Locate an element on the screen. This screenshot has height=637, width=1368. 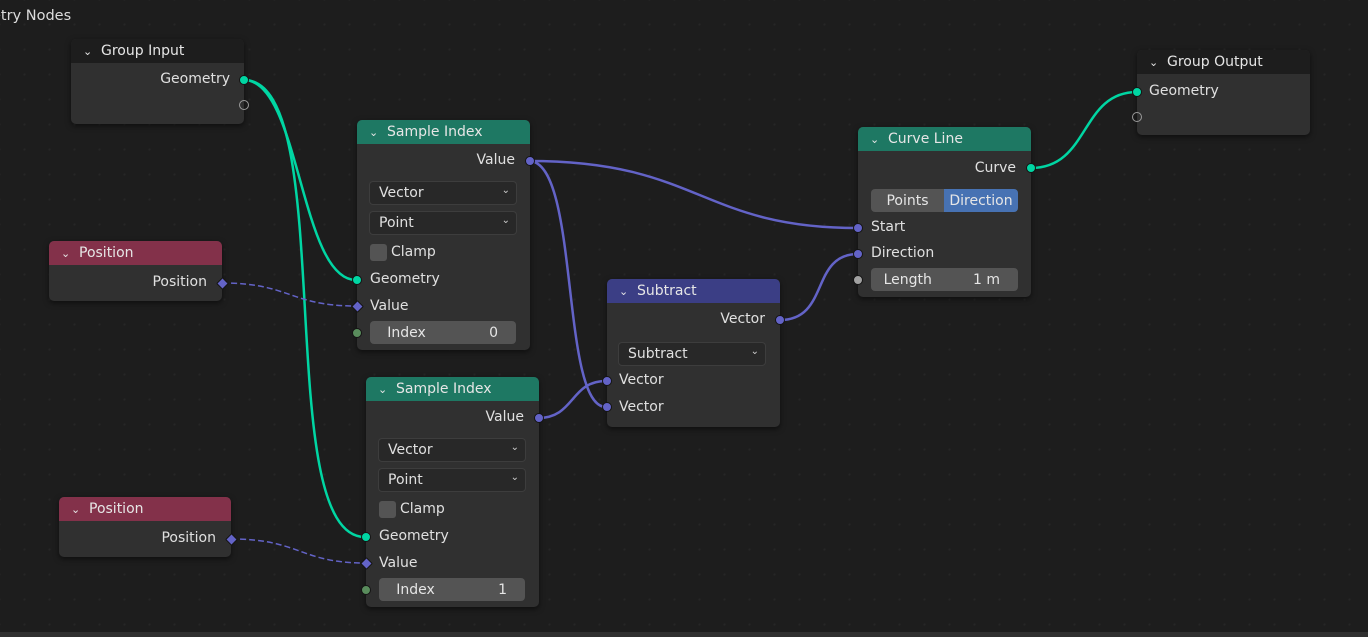
index-value: 1 is located at coordinates (502, 589).